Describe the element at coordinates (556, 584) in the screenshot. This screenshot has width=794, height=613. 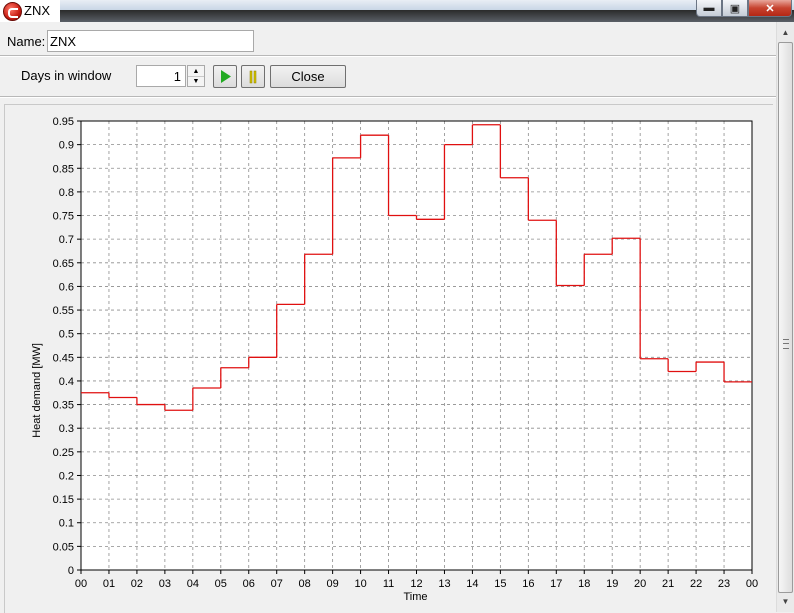
I see `x-tick-label: 17` at that location.